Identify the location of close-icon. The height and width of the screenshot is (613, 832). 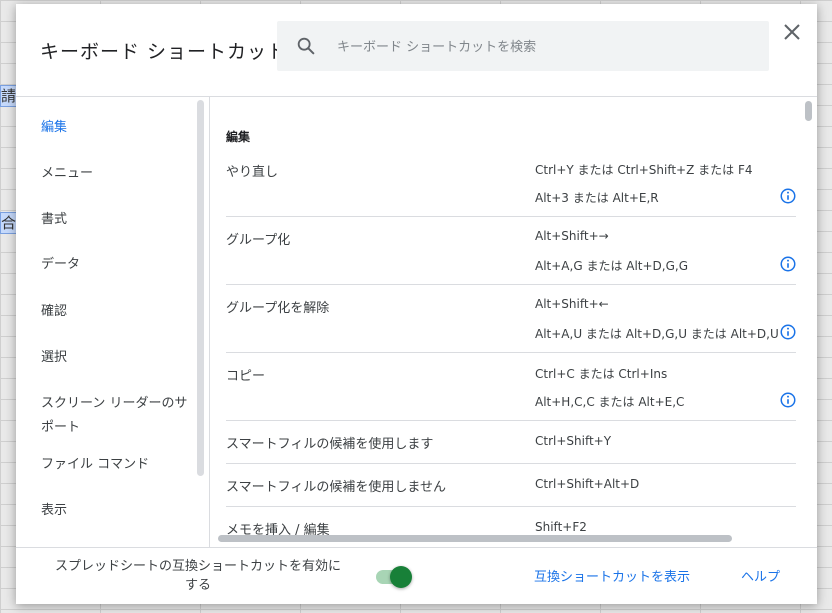
(792, 32).